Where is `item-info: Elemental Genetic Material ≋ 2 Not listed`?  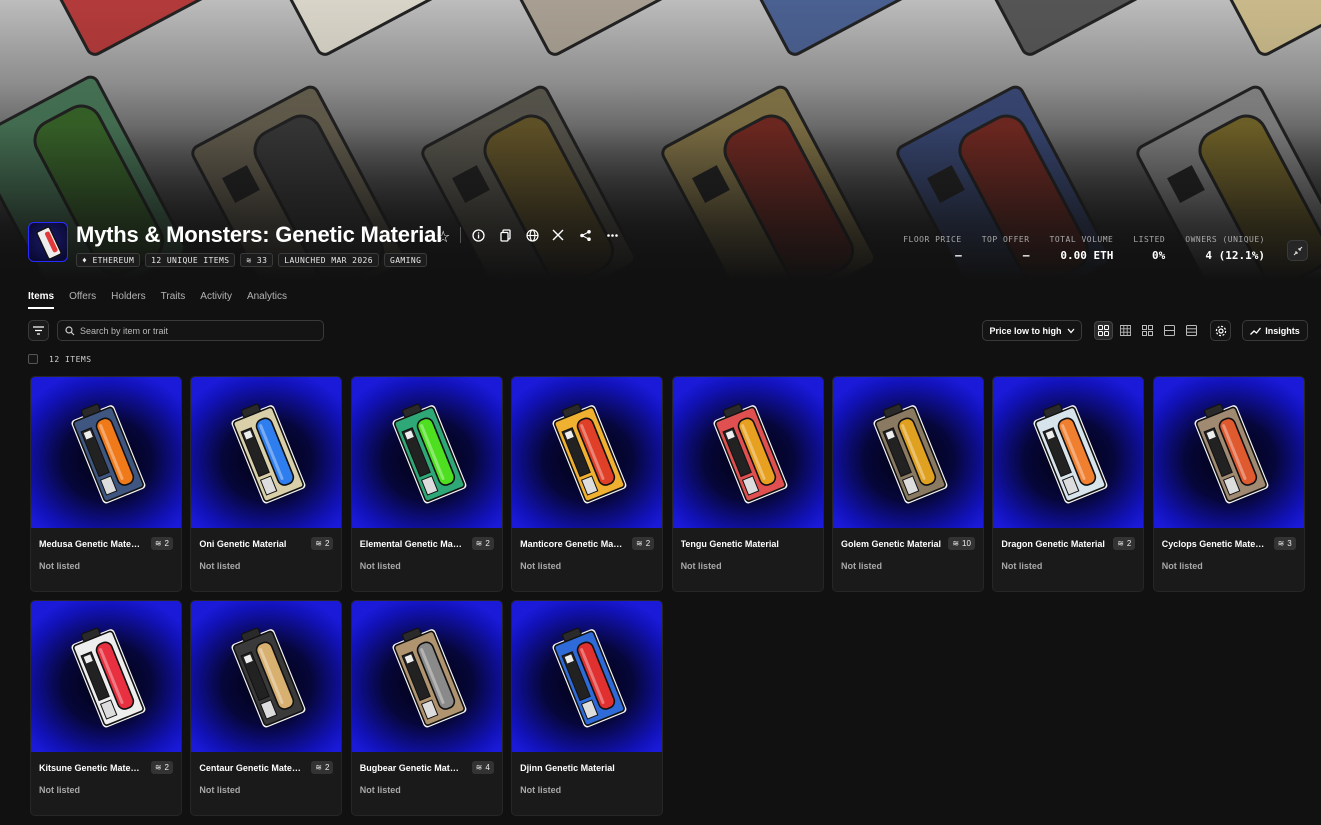
item-info: Elemental Genetic Material ≋ 2 Not listed is located at coordinates (427, 549).